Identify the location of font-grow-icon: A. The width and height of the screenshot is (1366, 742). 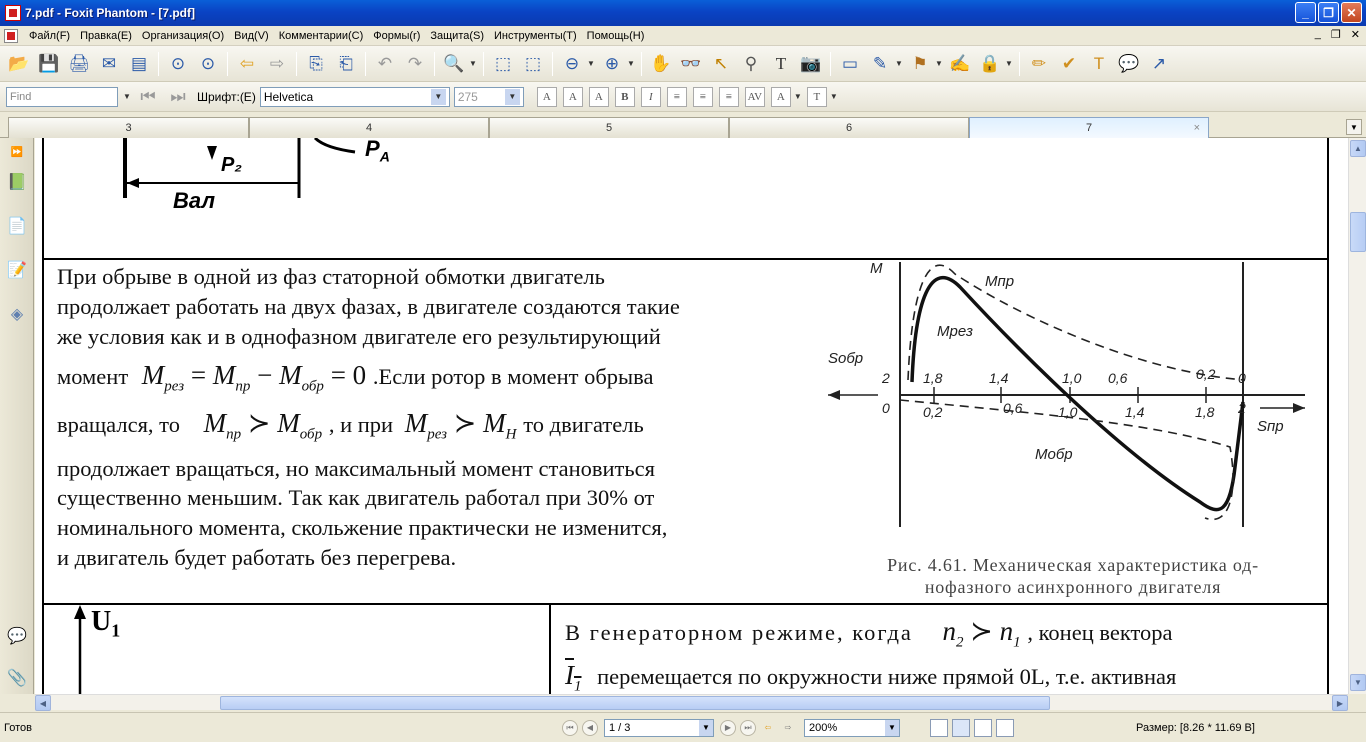
(546, 96).